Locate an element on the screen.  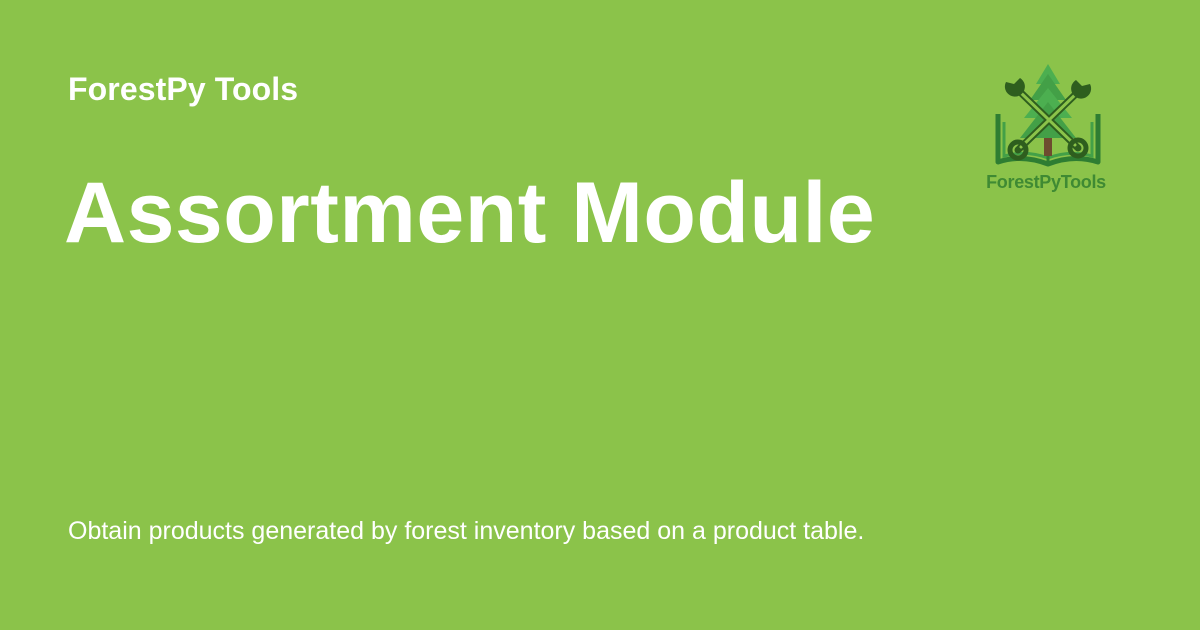
logo-wordmark: ForestPyTools is located at coordinates (1046, 182).